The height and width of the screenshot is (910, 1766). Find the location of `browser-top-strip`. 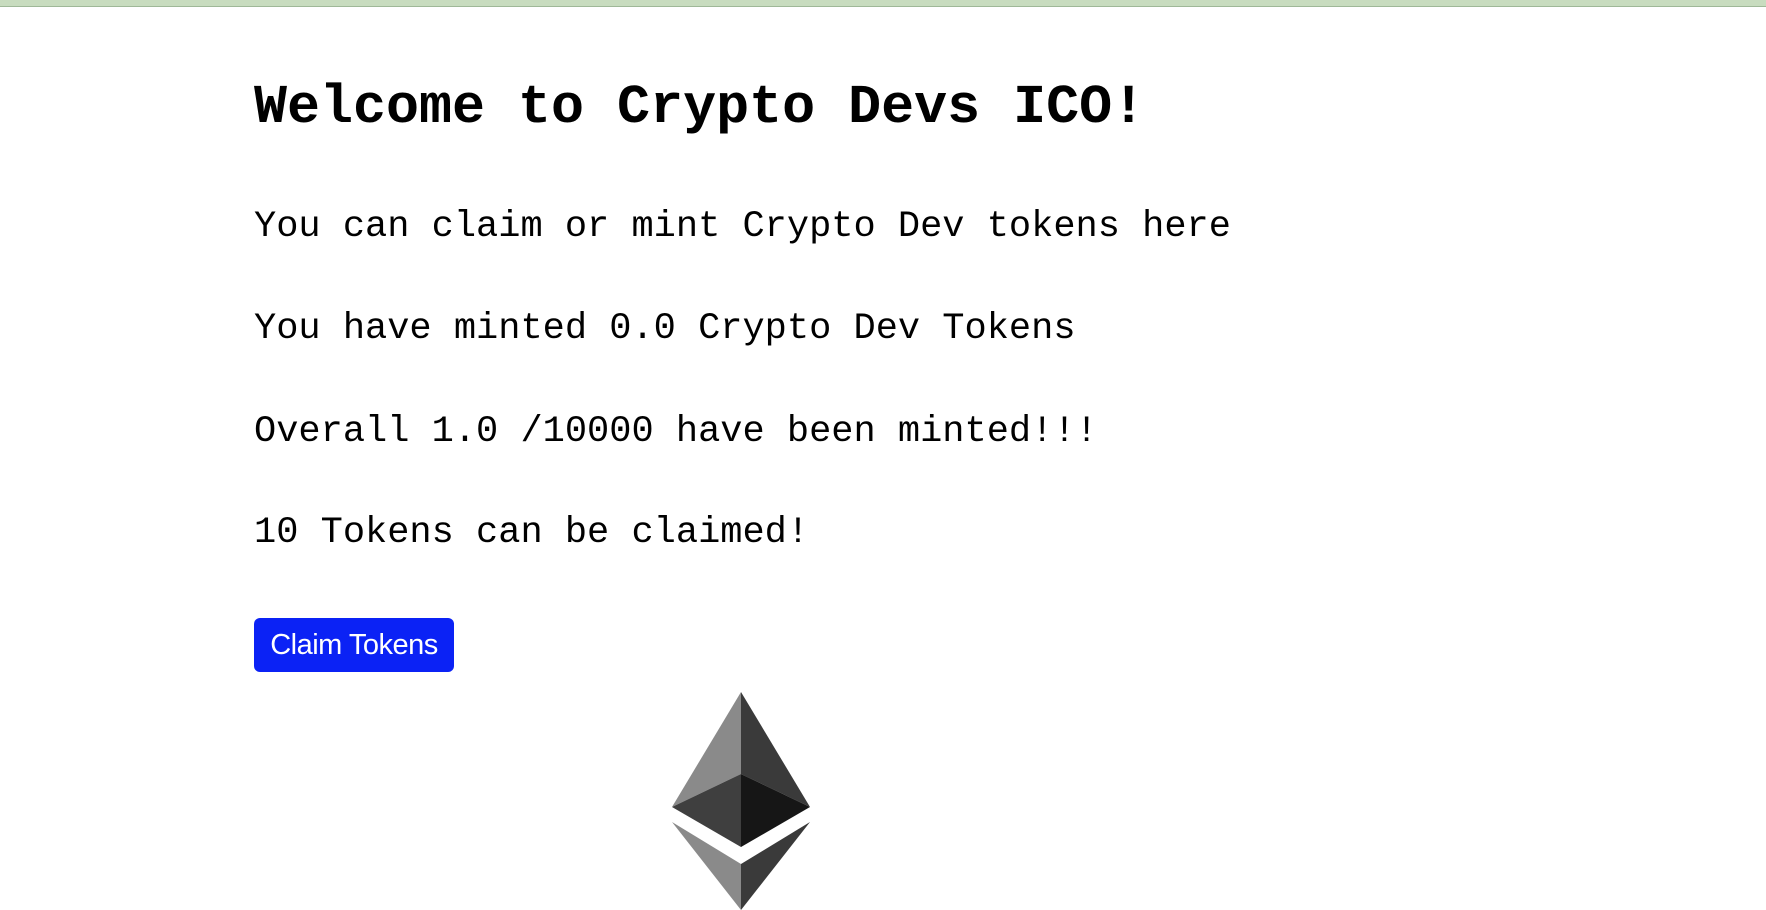

browser-top-strip is located at coordinates (883, 3).